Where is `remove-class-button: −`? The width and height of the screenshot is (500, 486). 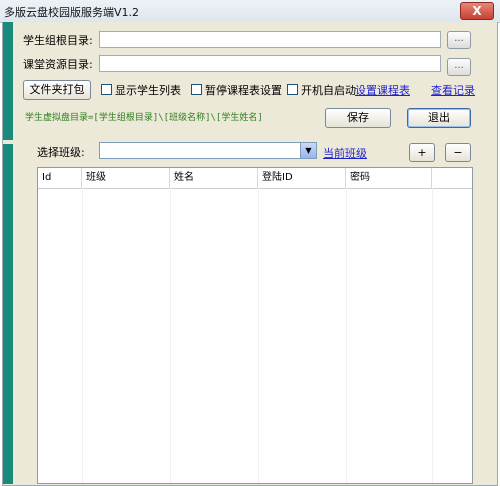 remove-class-button: − is located at coordinates (458, 152).